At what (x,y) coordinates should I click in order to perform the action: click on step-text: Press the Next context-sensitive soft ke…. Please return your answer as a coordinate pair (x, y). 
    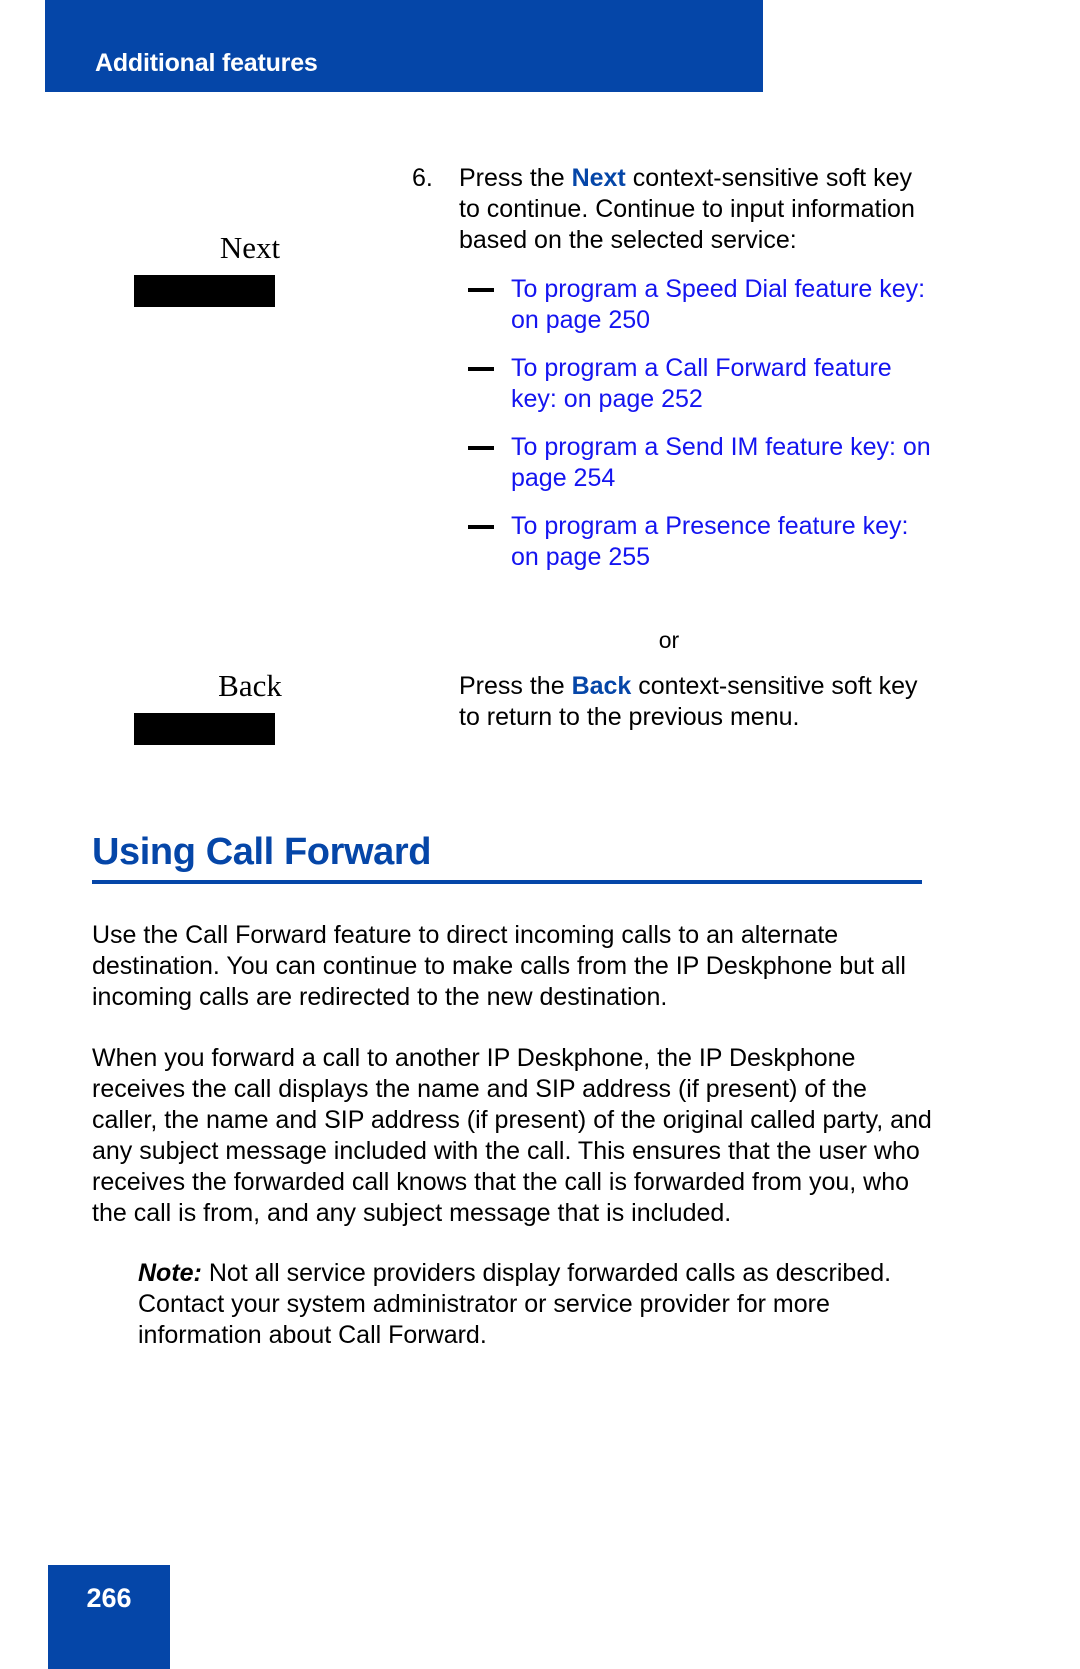
    Looking at the image, I should click on (695, 209).